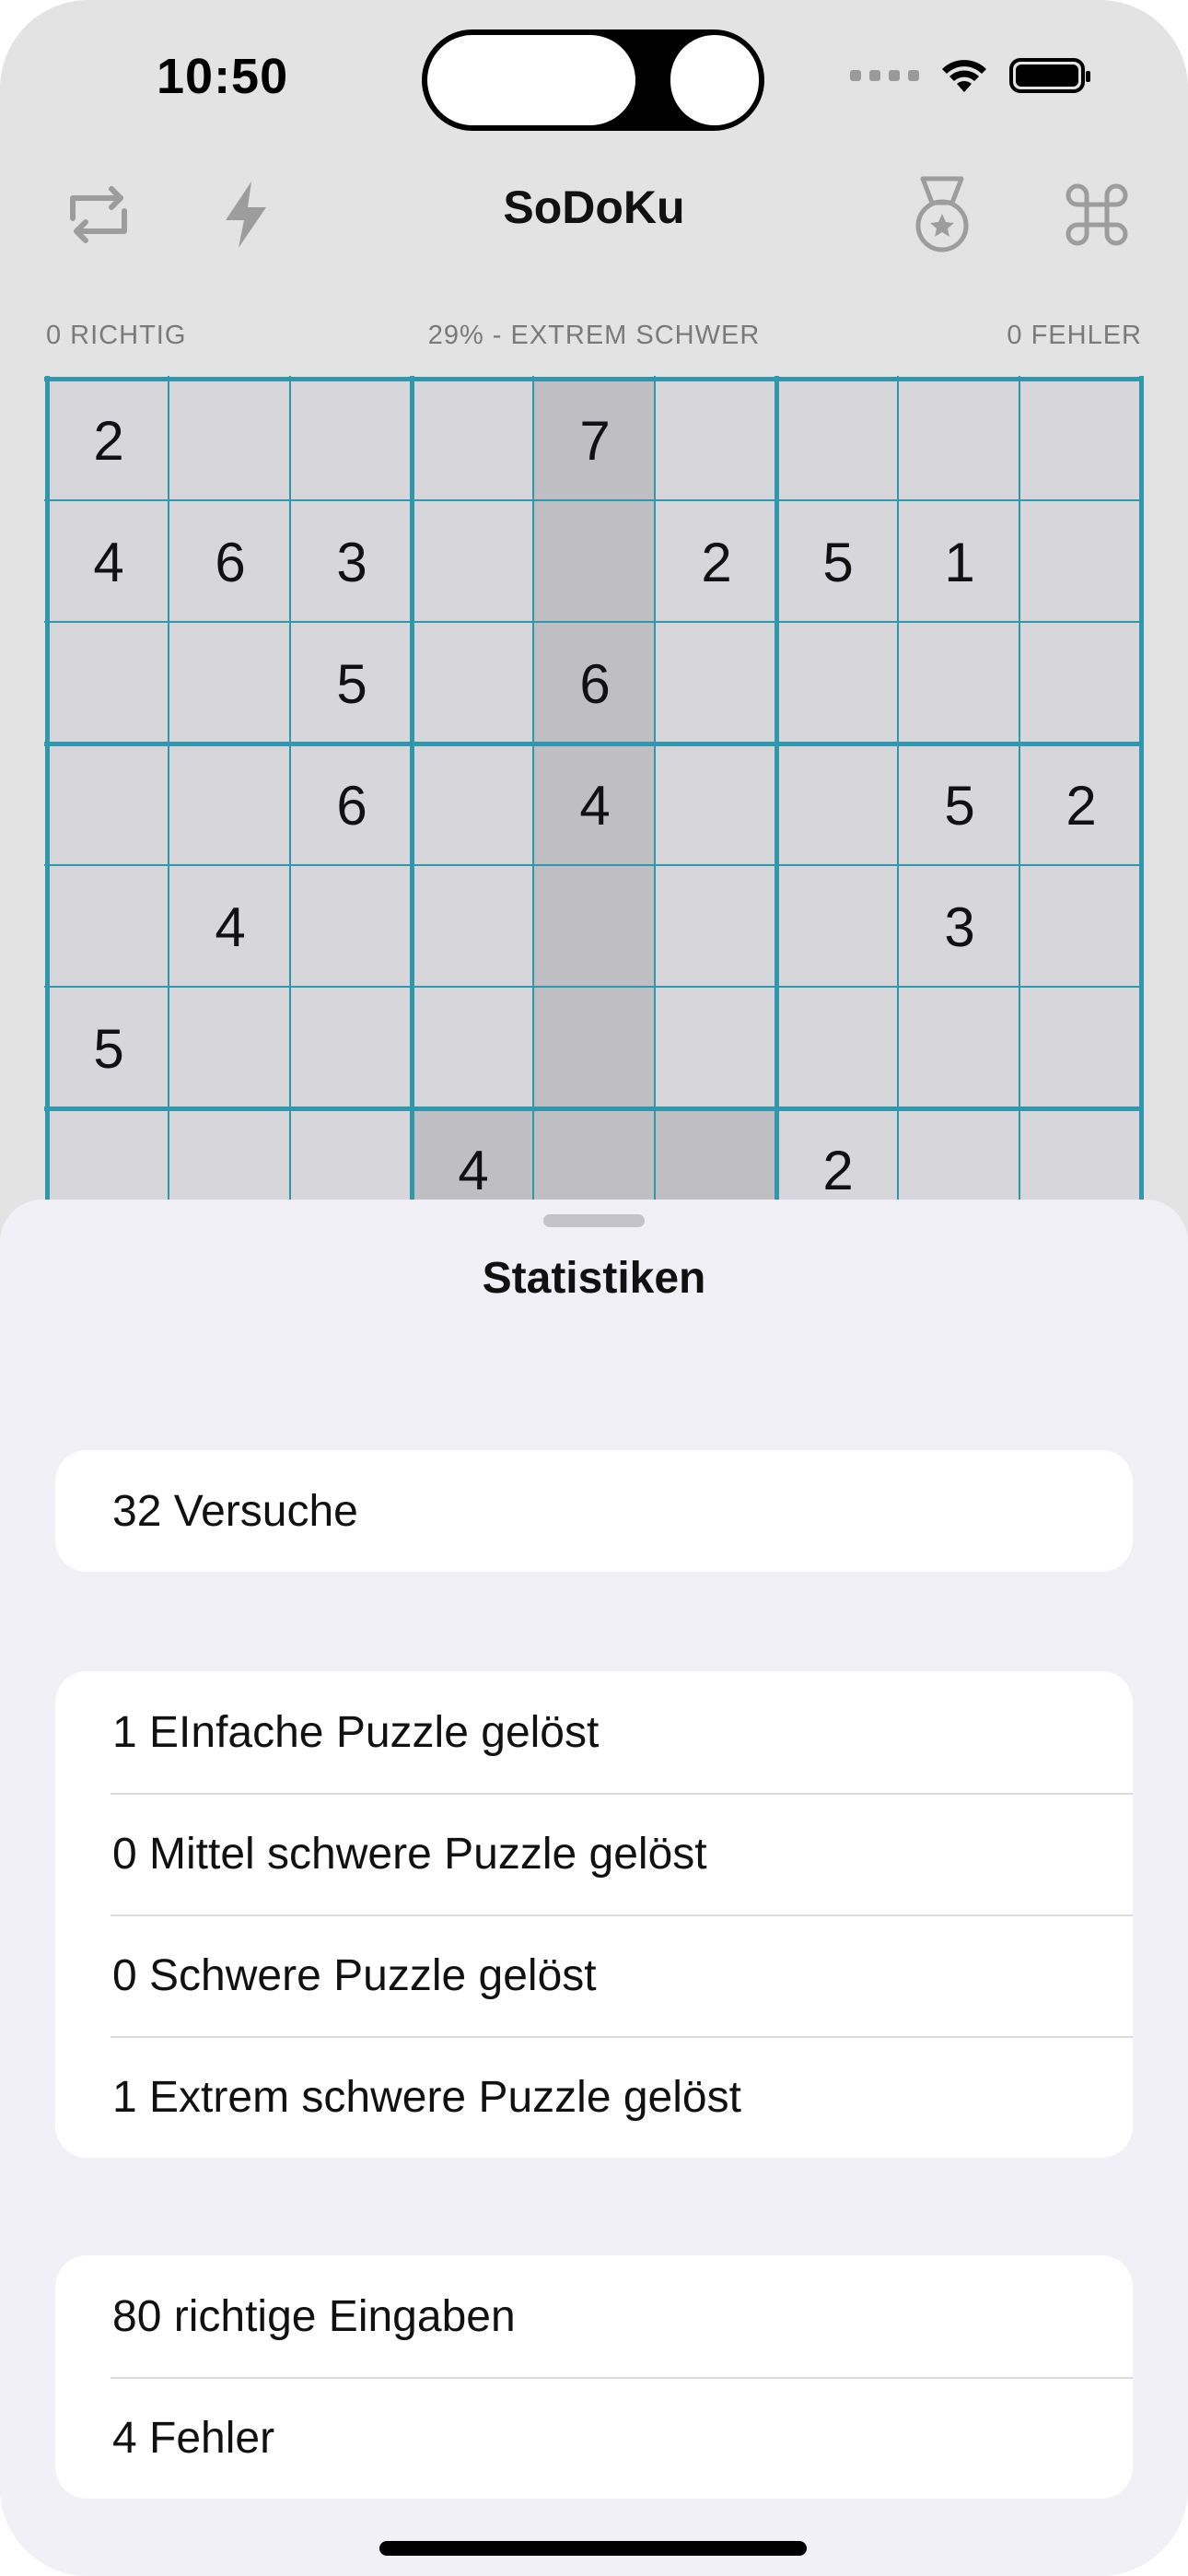  Describe the element at coordinates (1074, 335) in the screenshot. I see `error-count: 0 FEHLER` at that location.